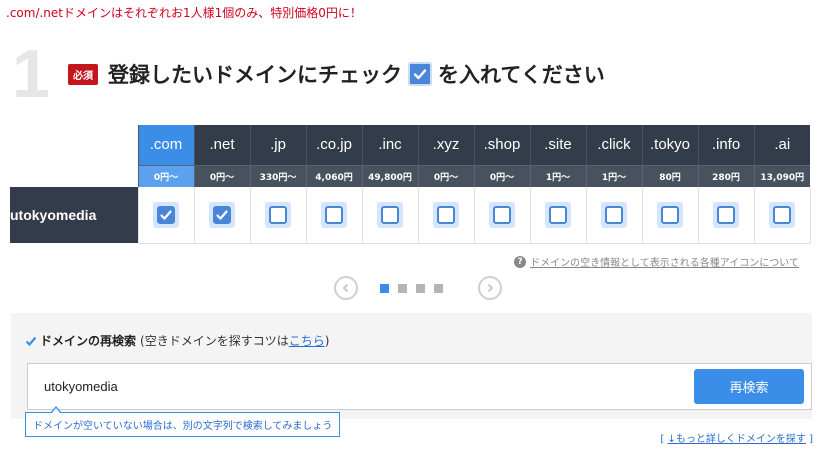 The height and width of the screenshot is (451, 823). I want to click on tld-header: .com, so click(165, 145).